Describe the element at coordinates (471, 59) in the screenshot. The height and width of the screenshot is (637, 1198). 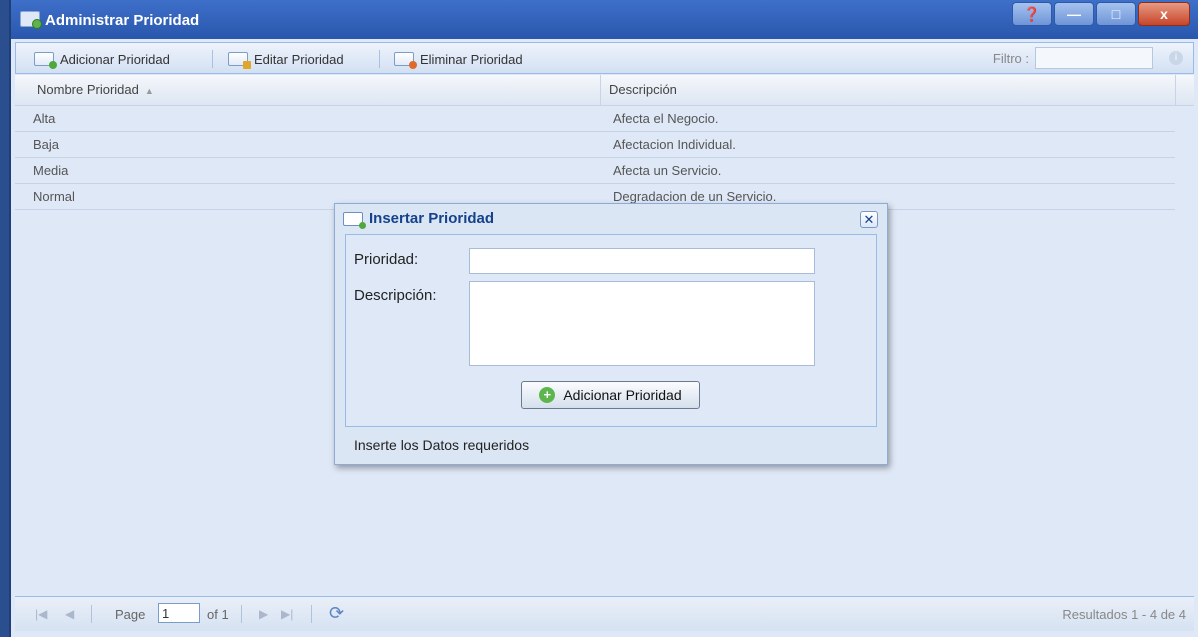
I see `delete-priority-label: Eliminar Prioridad` at that location.